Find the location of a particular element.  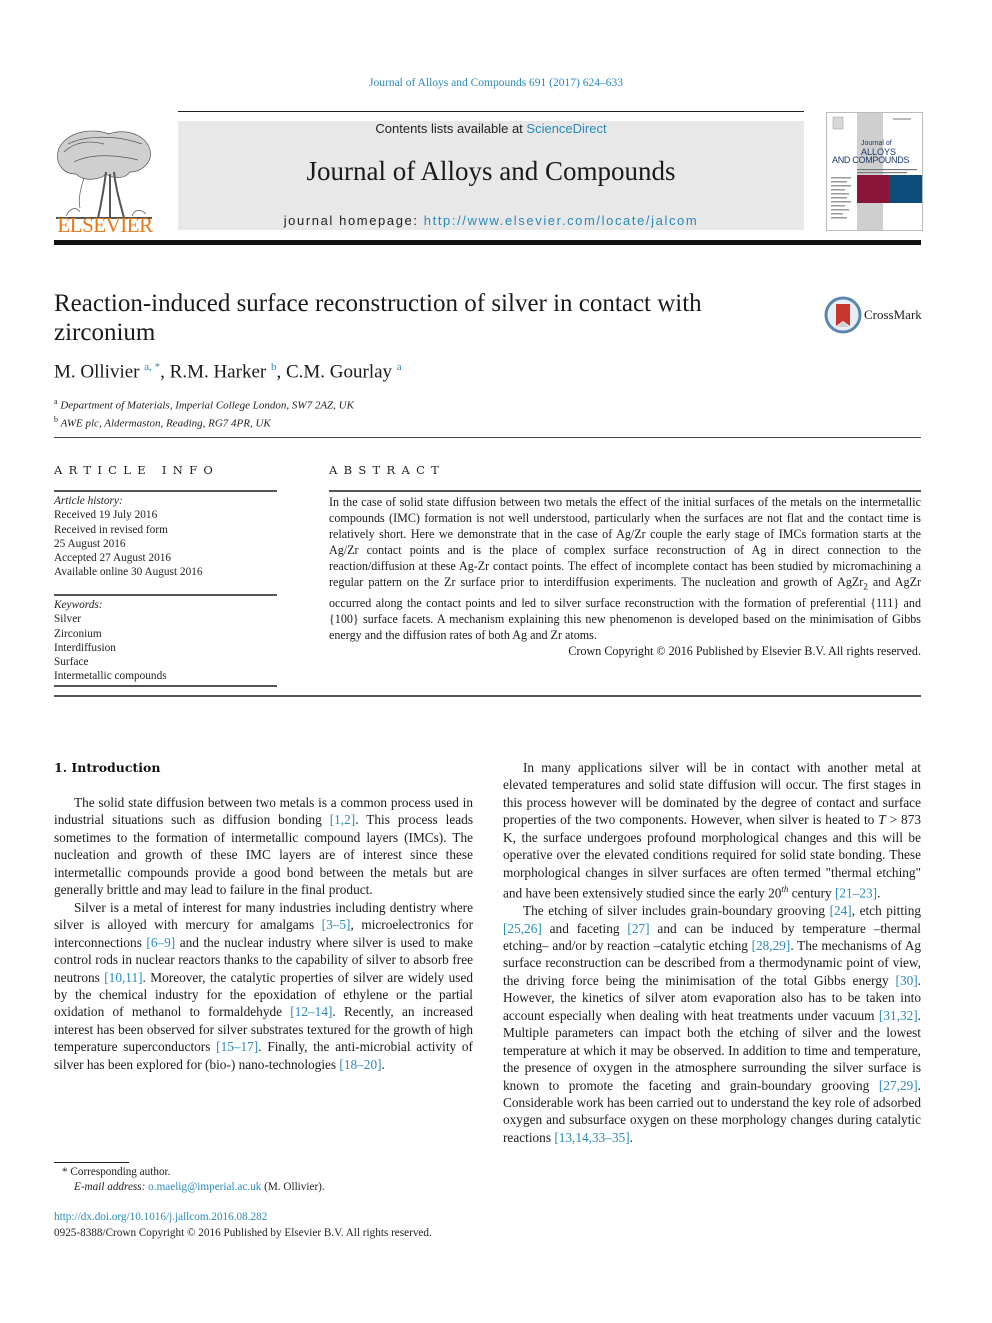

author-name: M. Ollivier is located at coordinates (97, 372).